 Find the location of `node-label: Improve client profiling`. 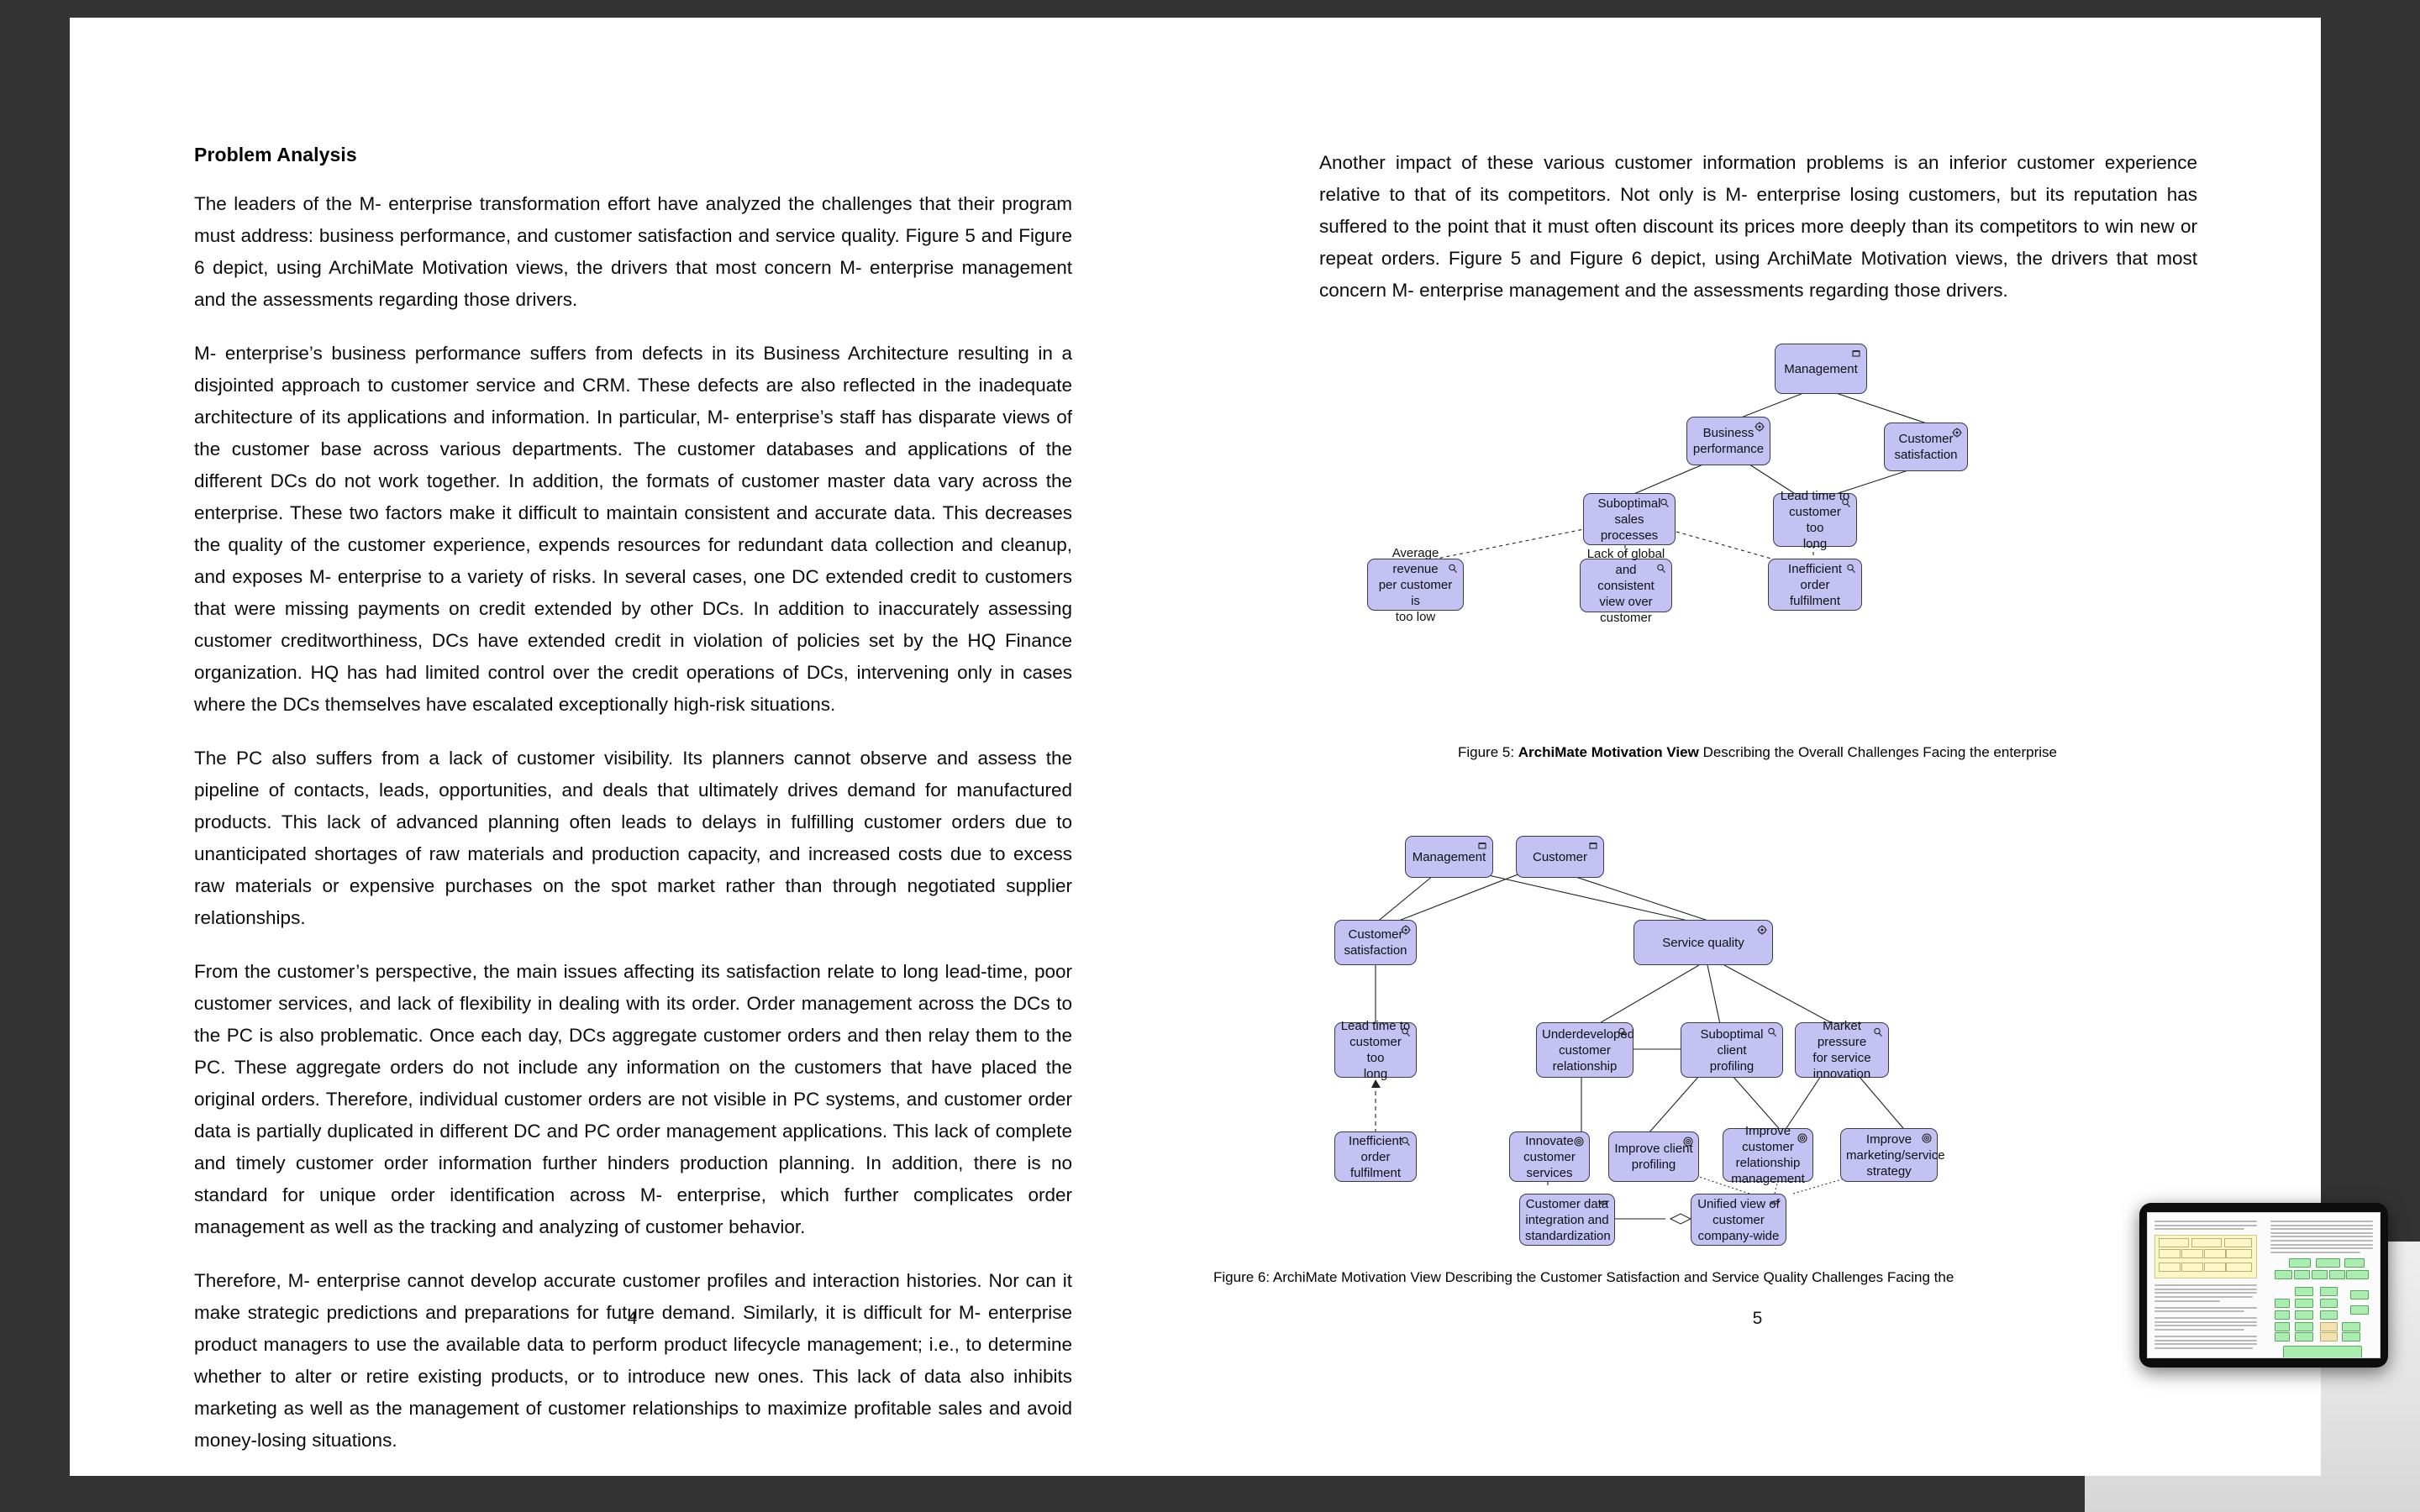

node-label: Improve client profiling is located at coordinates (1653, 1157).